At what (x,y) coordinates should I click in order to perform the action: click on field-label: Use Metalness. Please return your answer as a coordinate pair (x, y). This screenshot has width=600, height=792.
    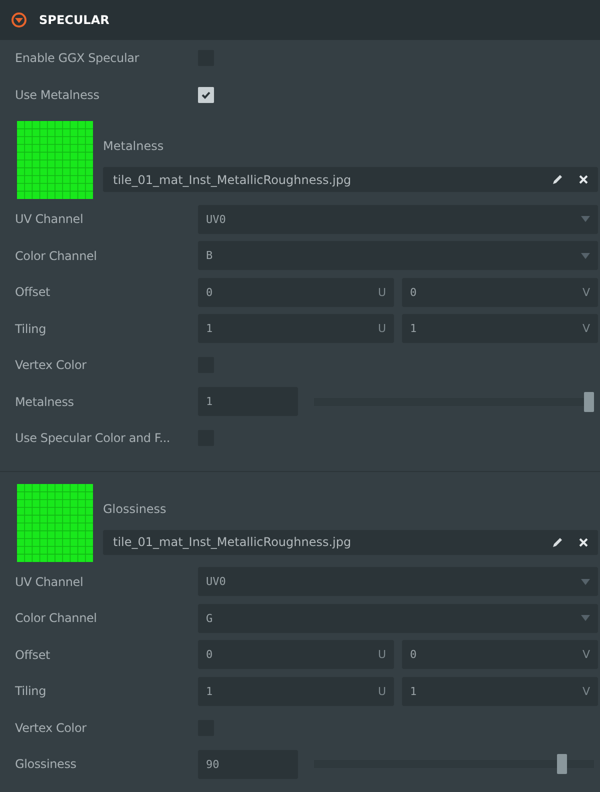
    Looking at the image, I should click on (57, 95).